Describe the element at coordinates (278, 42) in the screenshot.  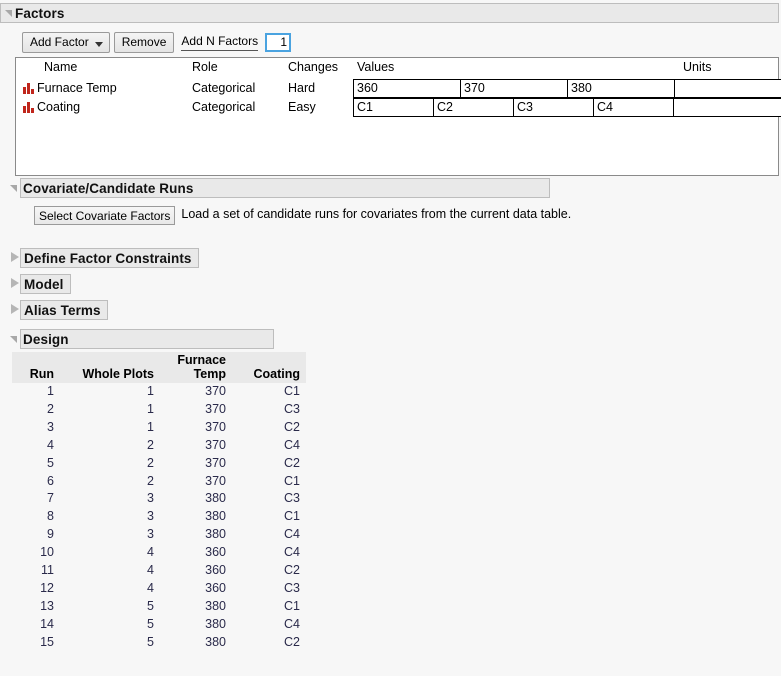
I see `add-n-factors-input` at that location.